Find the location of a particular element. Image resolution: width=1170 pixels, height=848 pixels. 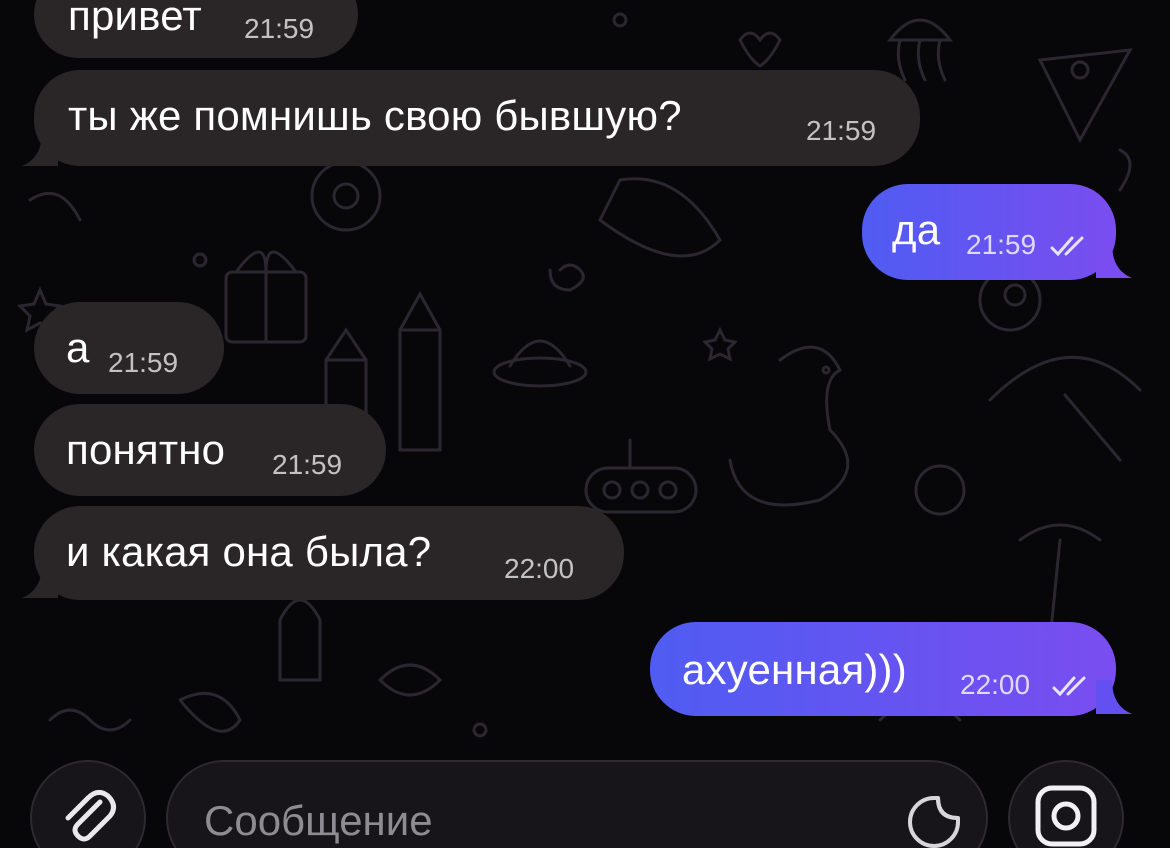

message-input is located at coordinates (544, 819).